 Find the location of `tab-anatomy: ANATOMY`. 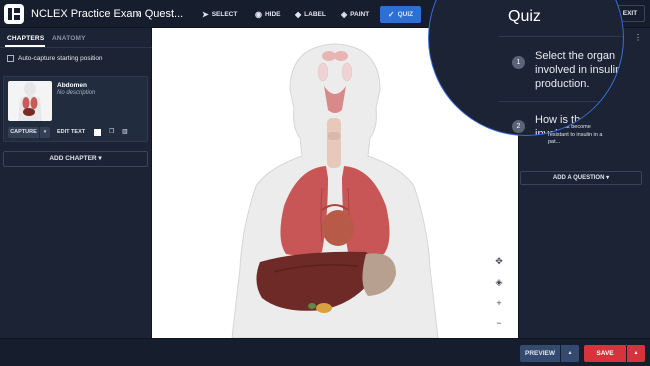

tab-anatomy: ANATOMY is located at coordinates (69, 38).